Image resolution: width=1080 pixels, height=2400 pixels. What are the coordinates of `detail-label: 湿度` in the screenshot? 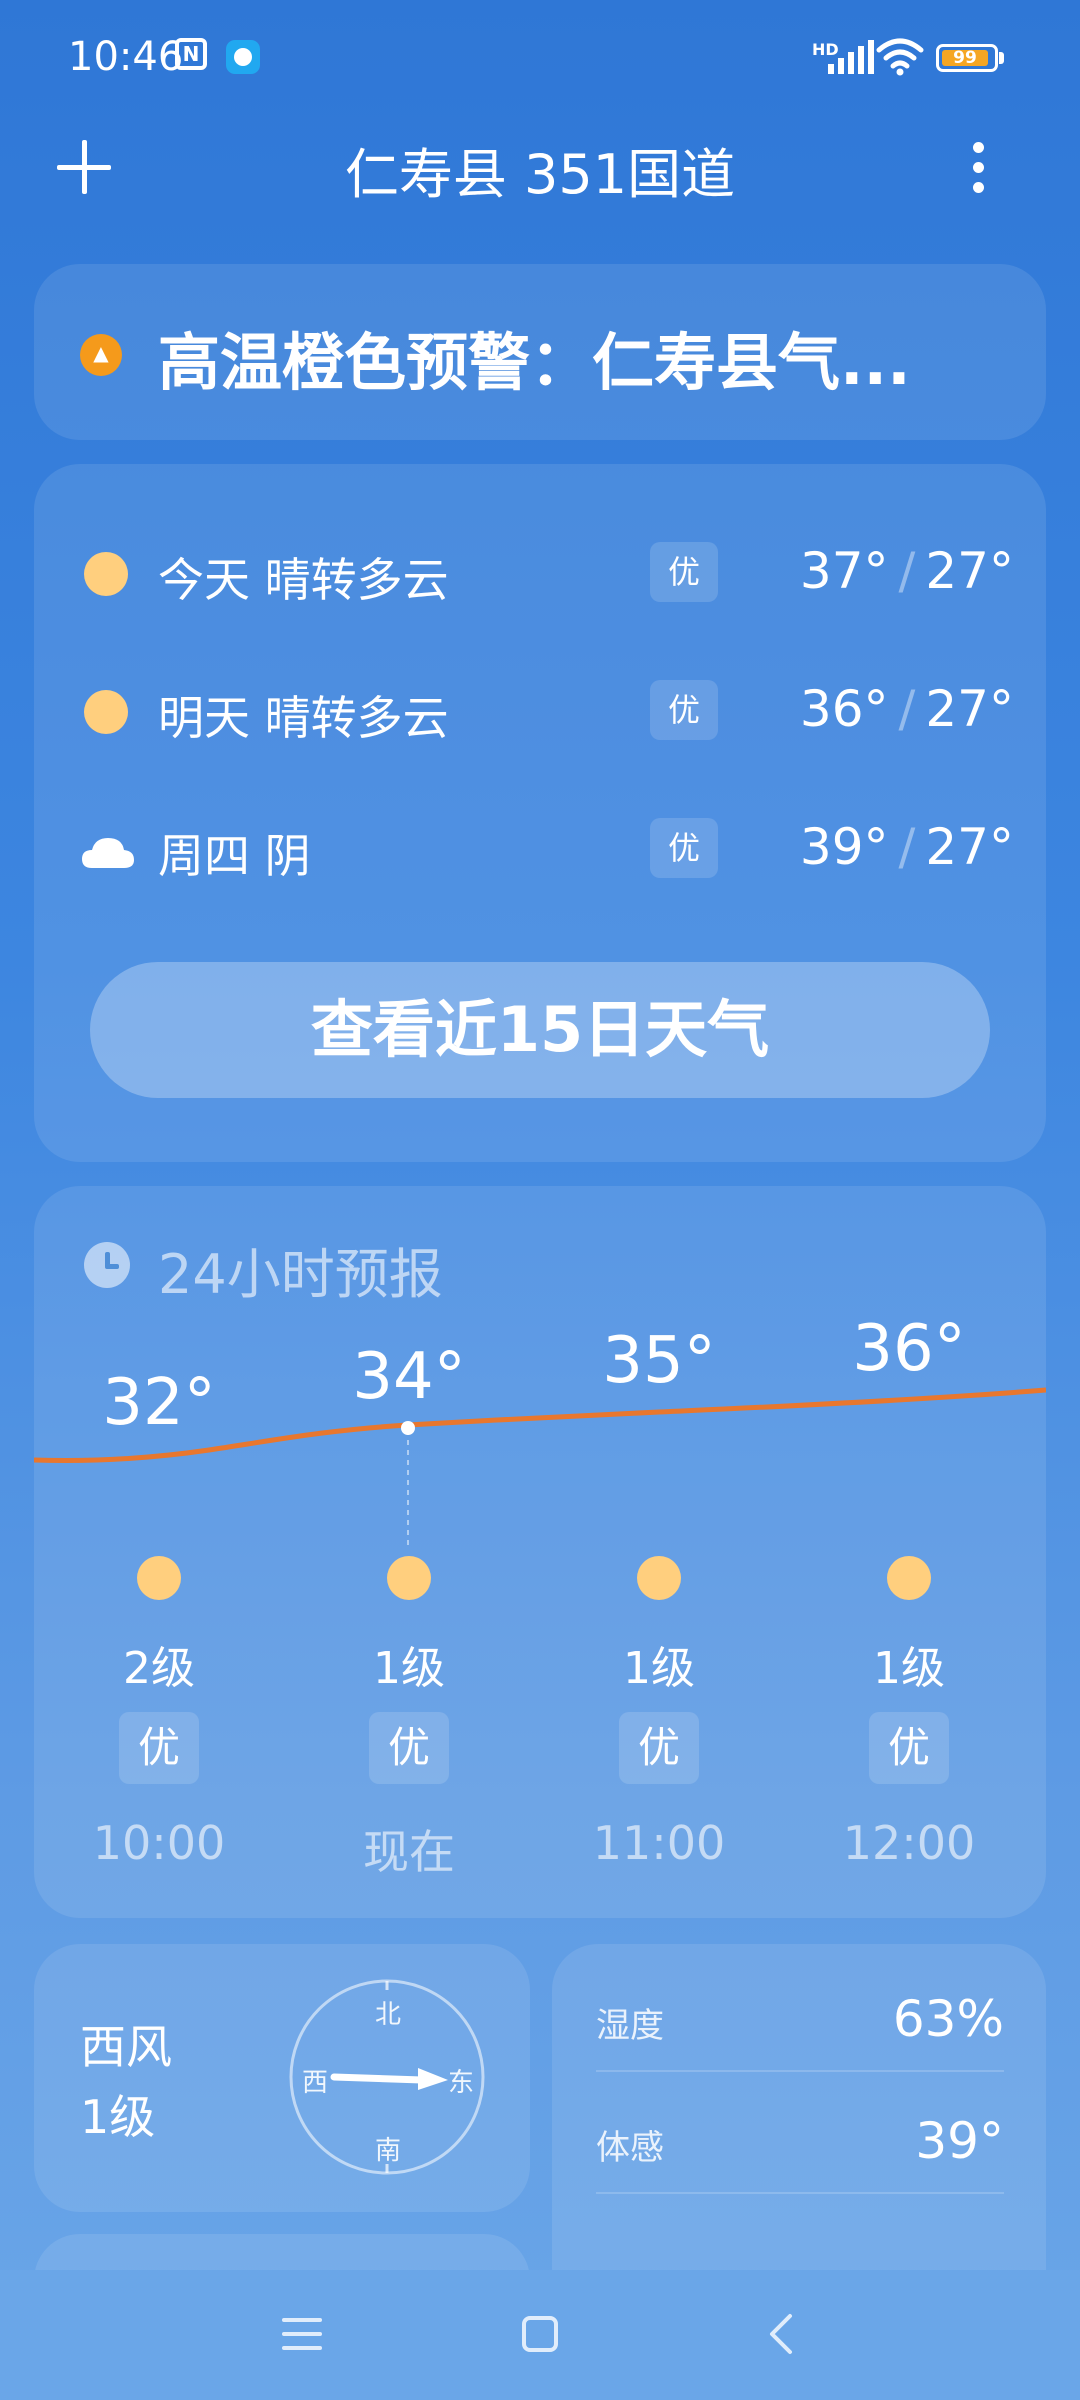 It's located at (630, 2026).